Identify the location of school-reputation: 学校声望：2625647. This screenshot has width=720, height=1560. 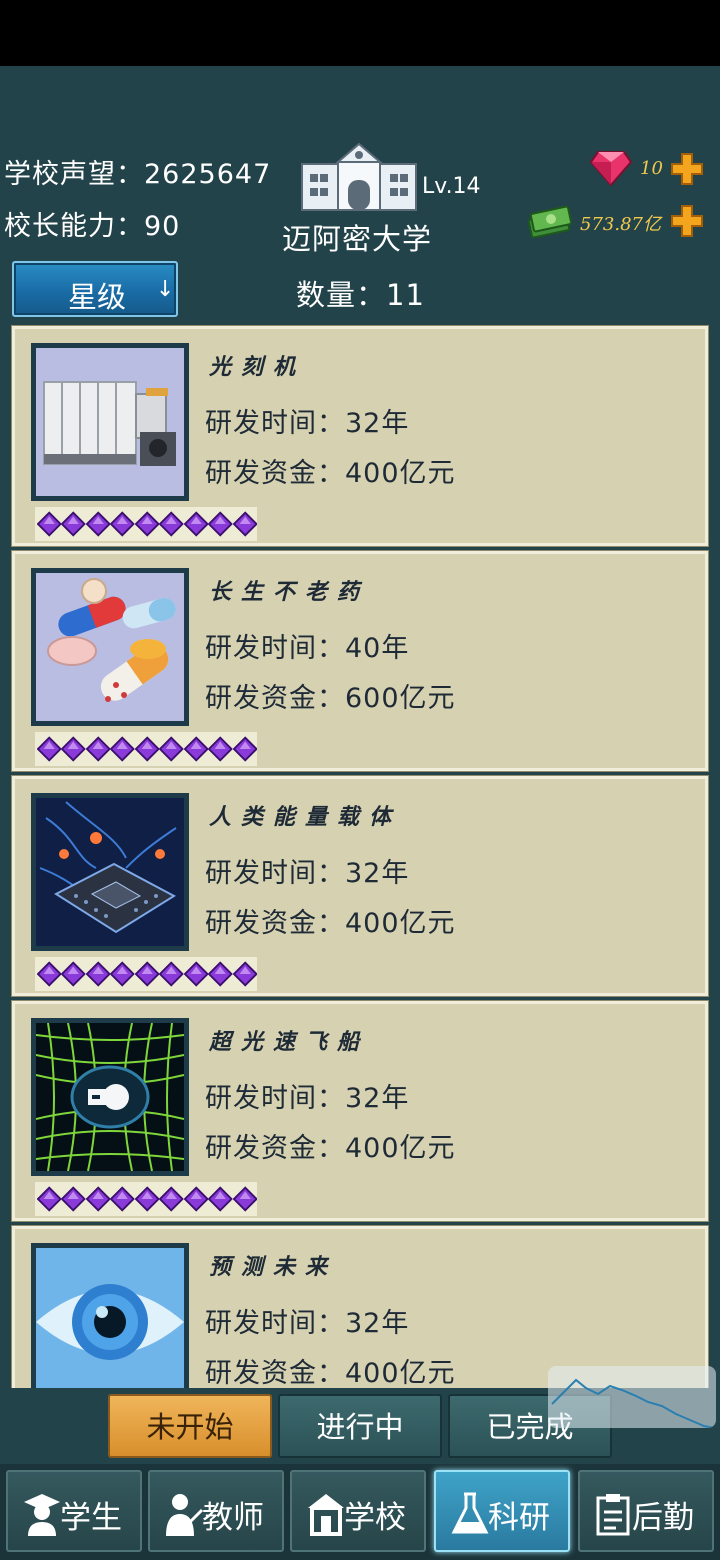
(138, 174).